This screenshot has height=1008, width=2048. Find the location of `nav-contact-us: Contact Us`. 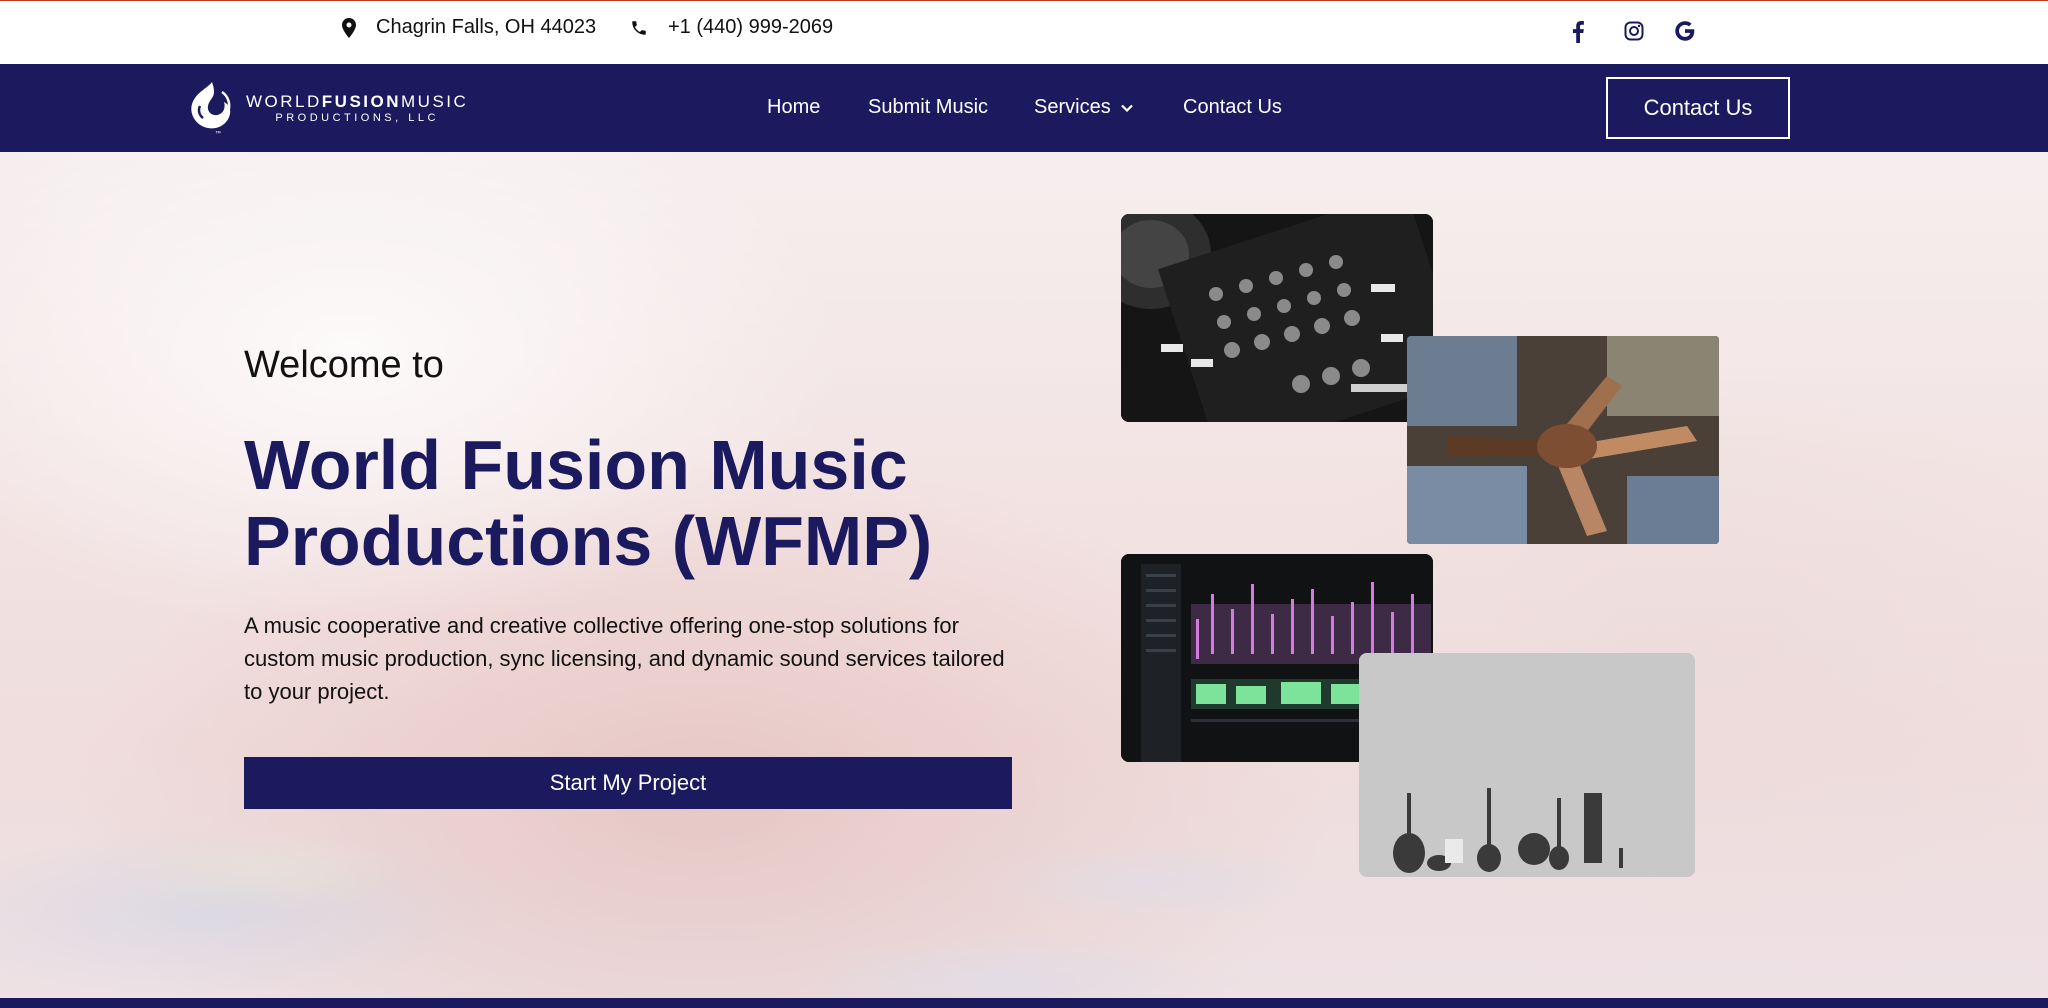

nav-contact-us: Contact Us is located at coordinates (1232, 107).